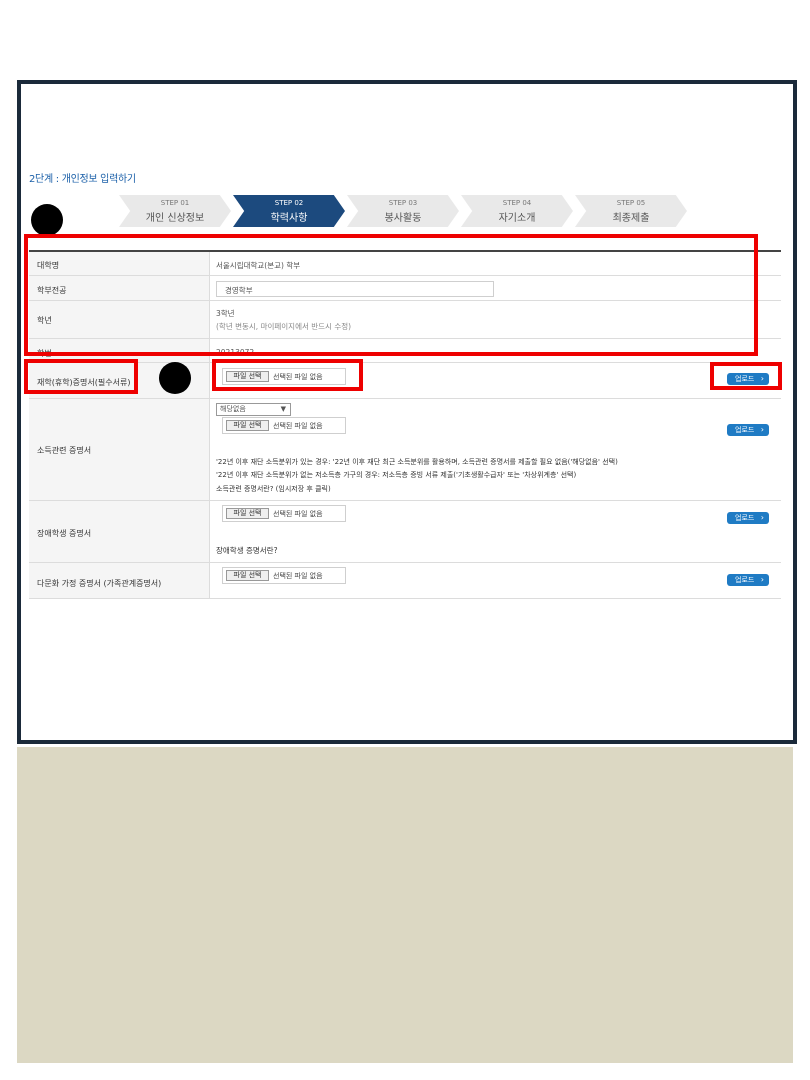 The image size is (810, 1080). Describe the element at coordinates (273, 489) in the screenshot. I see `income-info-link: 소득관련 증명서란? (임시저장 후 클릭)` at that location.